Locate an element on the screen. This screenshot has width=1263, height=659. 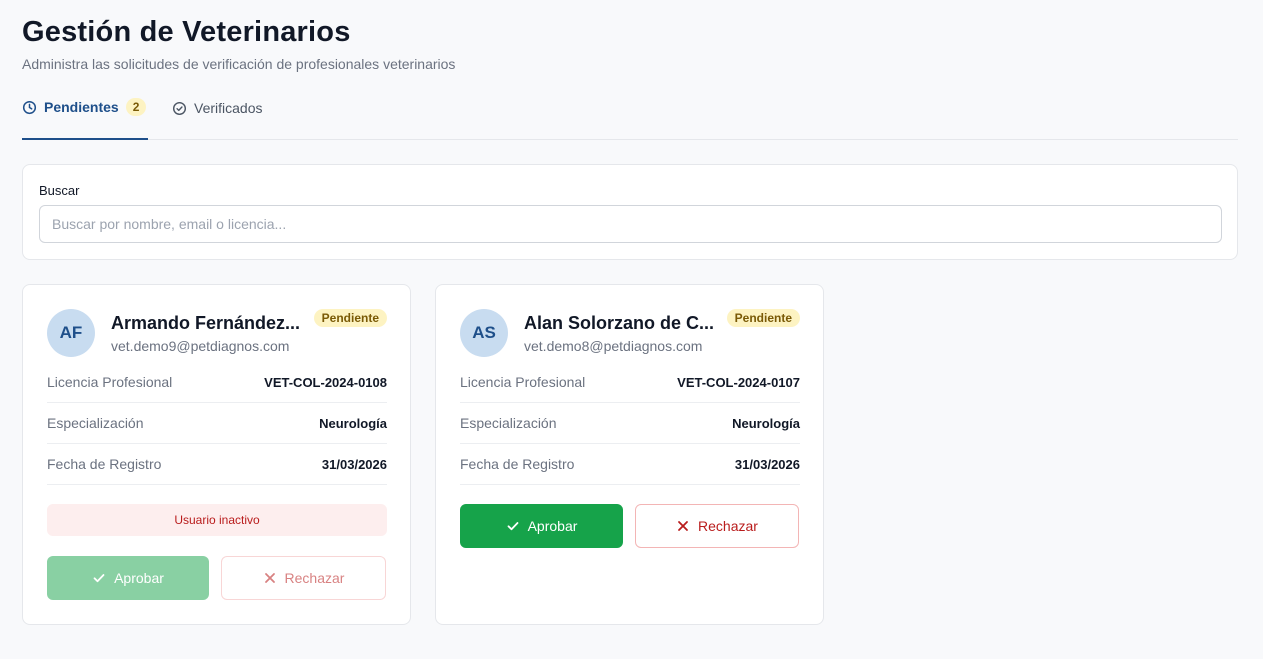
page-title: Gestión de Veterinarios is located at coordinates (186, 32).